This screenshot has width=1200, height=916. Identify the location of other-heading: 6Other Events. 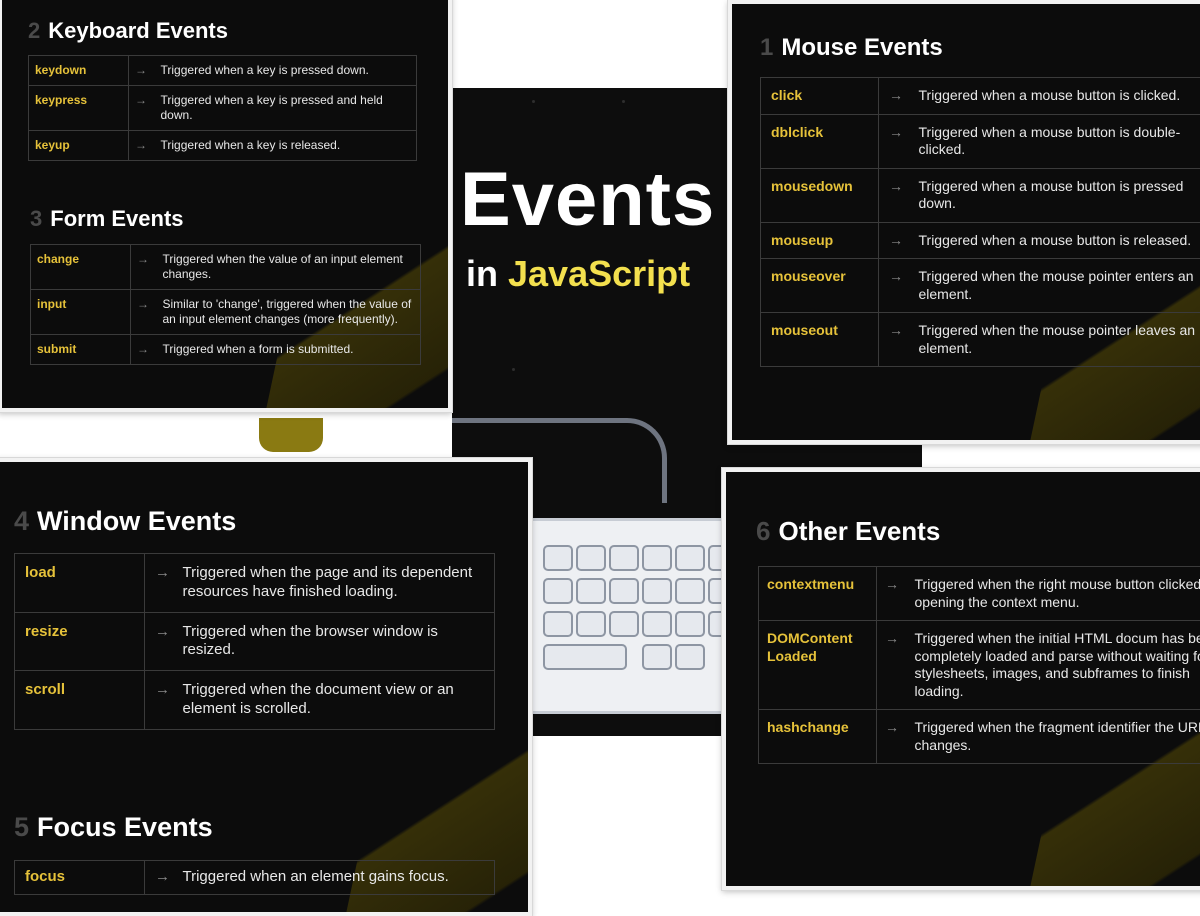
(848, 531).